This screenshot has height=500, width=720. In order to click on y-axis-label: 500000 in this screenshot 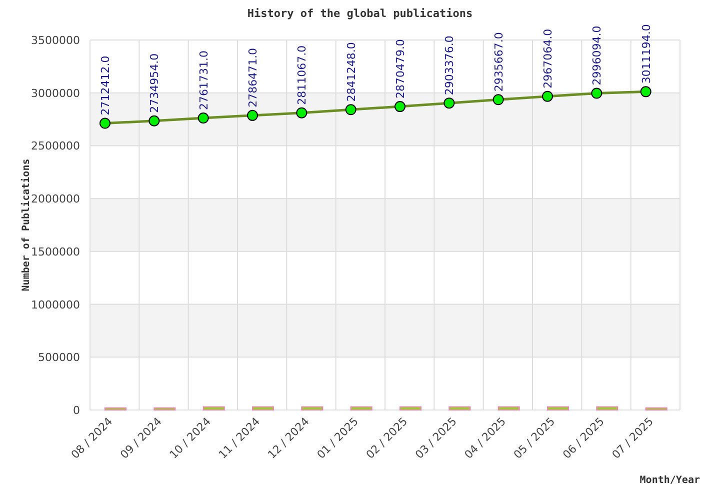, I will do `click(59, 357)`.